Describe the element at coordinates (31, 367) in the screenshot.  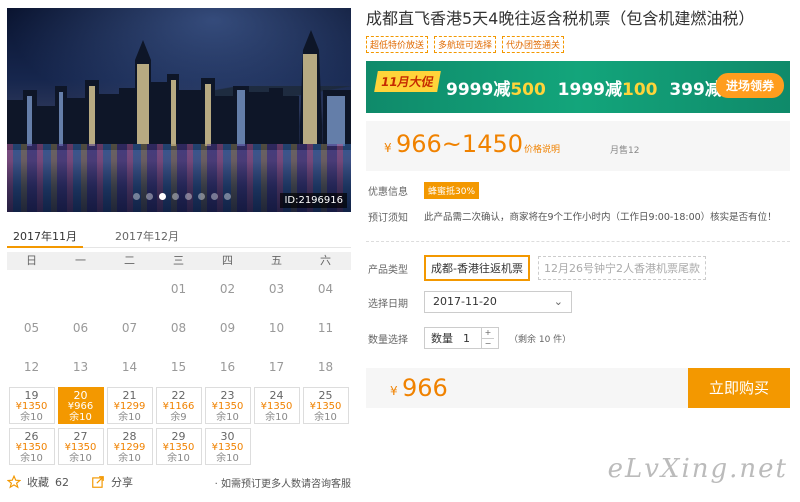
I see `calendar-day: 12` at that location.